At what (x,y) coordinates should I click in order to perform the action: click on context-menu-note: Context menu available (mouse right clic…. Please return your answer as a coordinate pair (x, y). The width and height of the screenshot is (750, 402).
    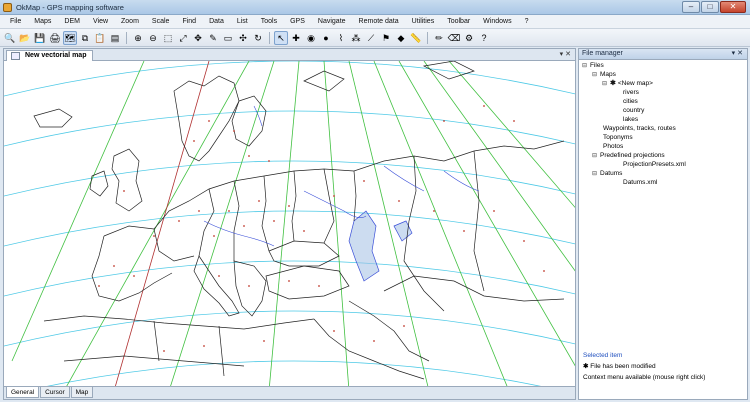
    Looking at the image, I should click on (644, 377).